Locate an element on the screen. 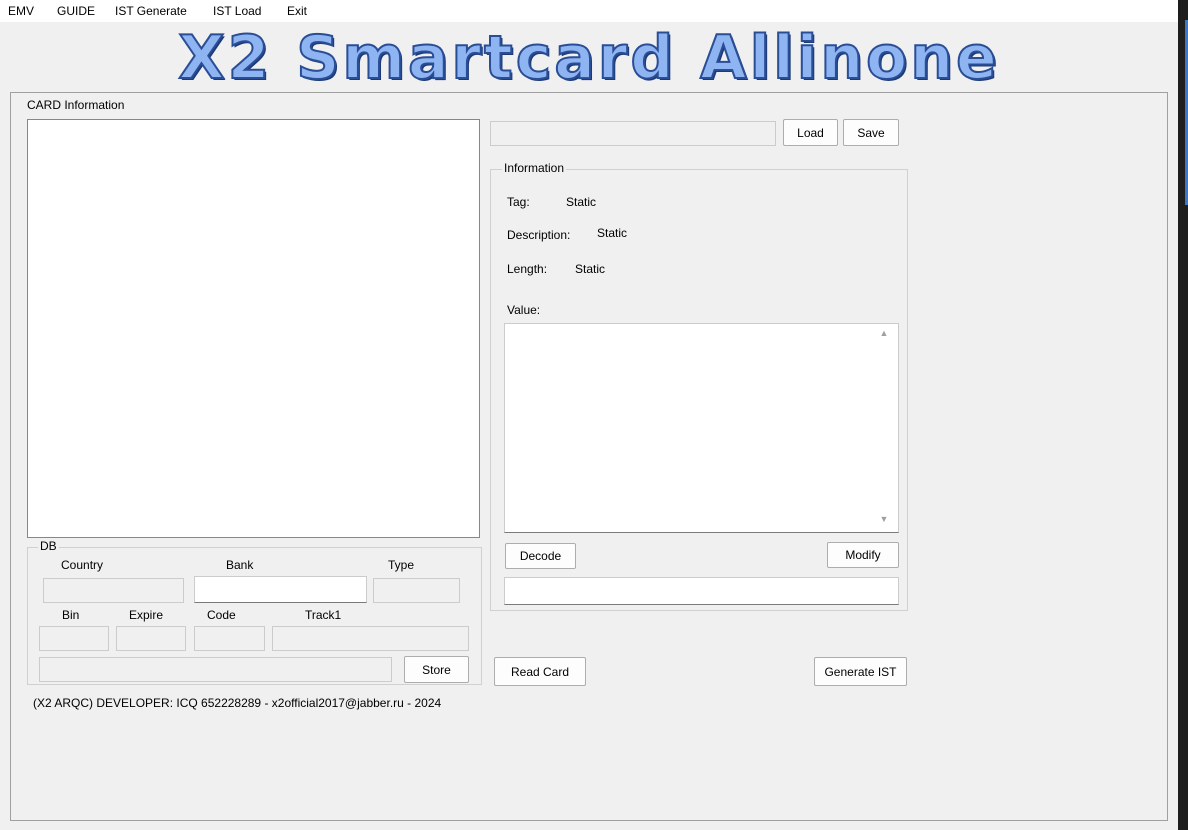 This screenshot has height=830, width=1188. expire-label: Expire is located at coordinates (146, 615).